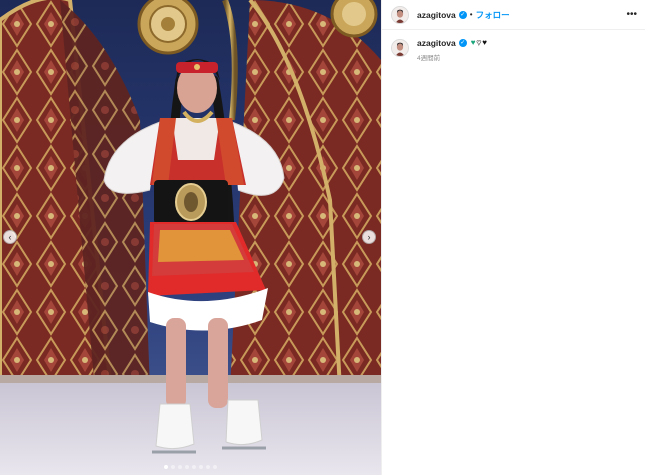 The height and width of the screenshot is (475, 645). What do you see at coordinates (400, 14) in the screenshot?
I see `avatar` at bounding box center [400, 14].